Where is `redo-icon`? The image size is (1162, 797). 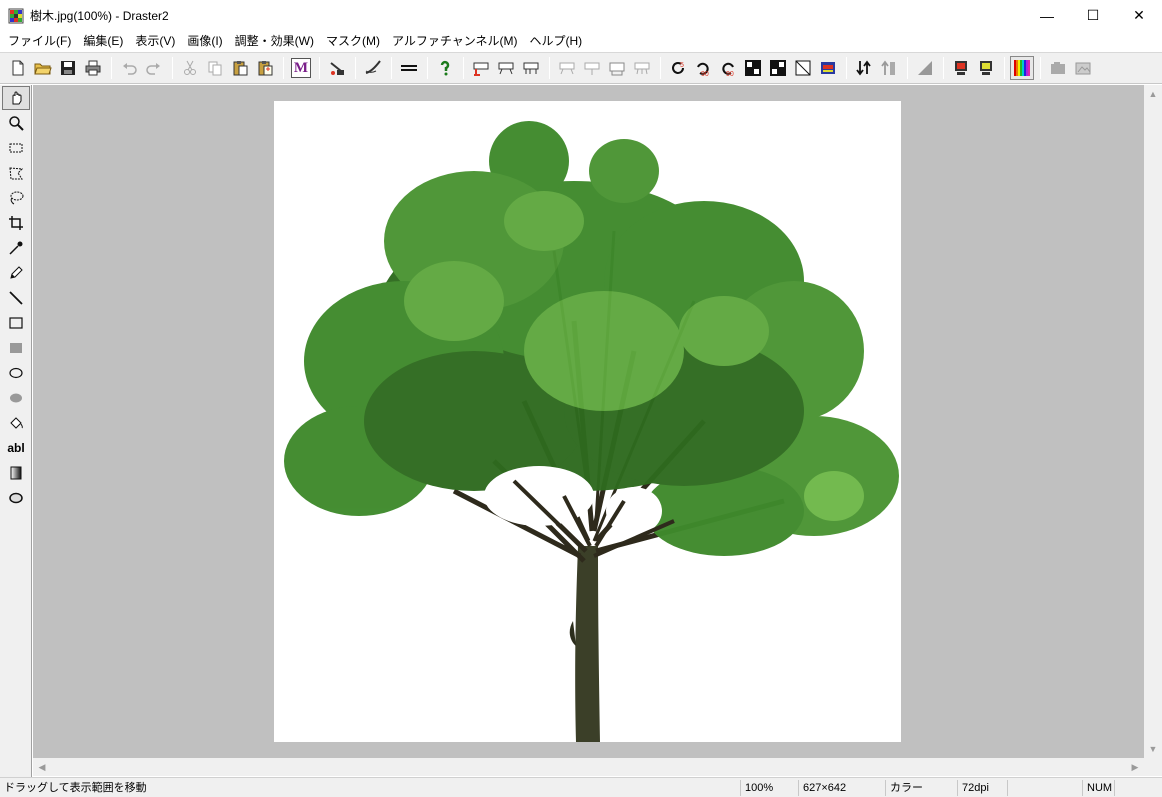 redo-icon is located at coordinates (153, 69).